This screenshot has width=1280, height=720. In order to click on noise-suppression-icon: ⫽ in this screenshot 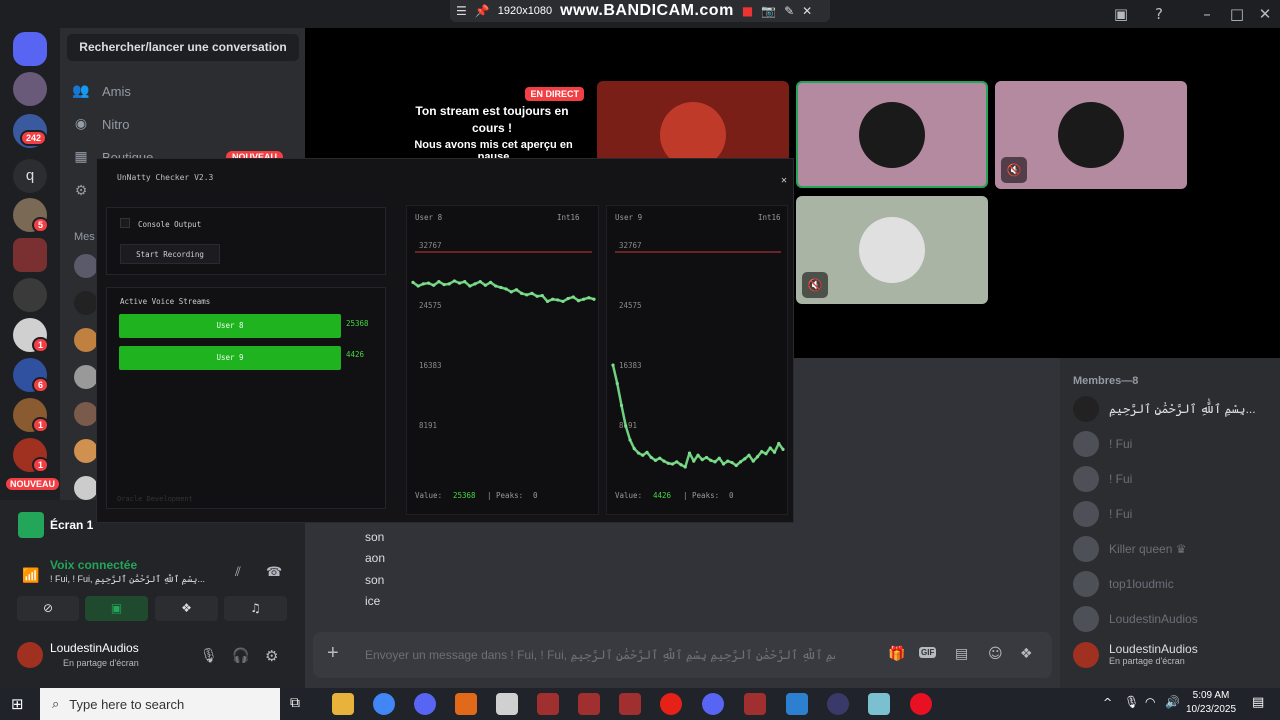, I will do `click(238, 572)`.